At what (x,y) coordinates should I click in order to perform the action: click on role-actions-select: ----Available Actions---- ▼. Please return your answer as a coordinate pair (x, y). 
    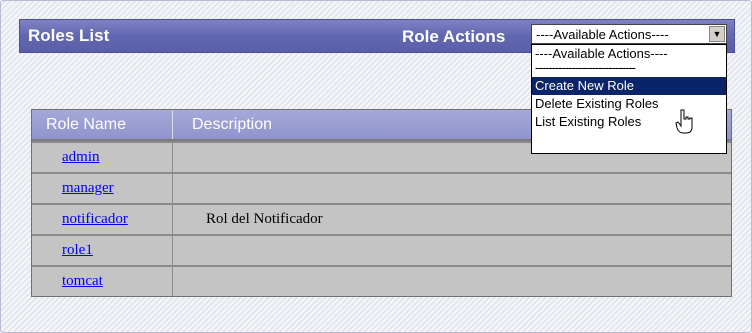
    Looking at the image, I should click on (629, 34).